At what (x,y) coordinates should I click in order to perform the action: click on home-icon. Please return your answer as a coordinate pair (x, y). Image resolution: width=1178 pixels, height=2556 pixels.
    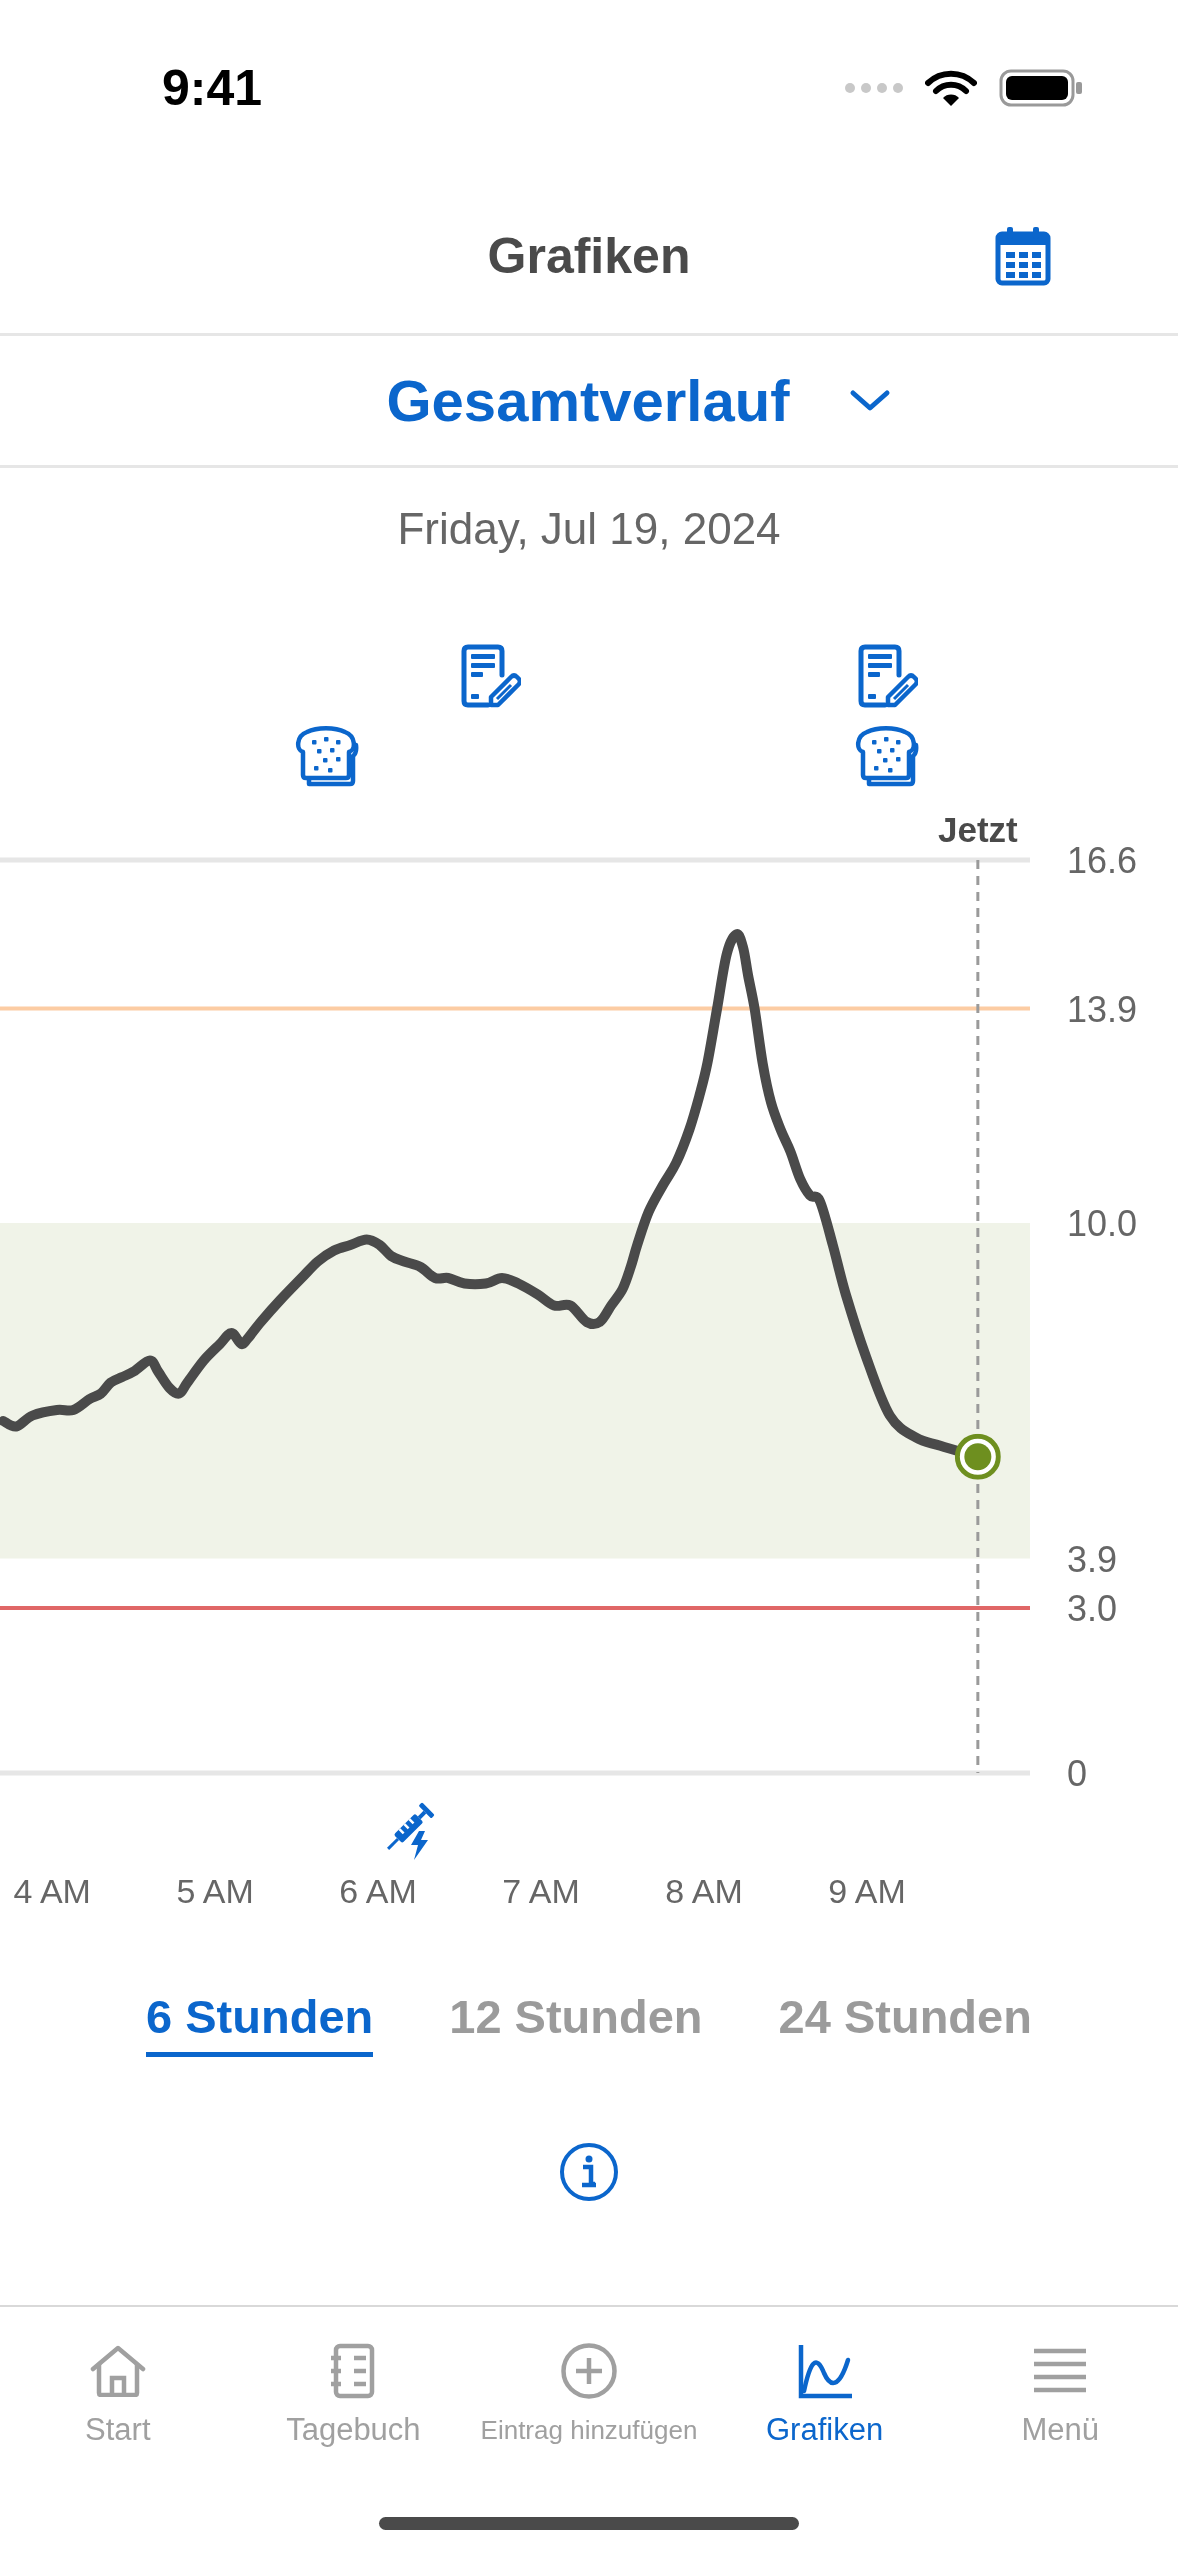
    Looking at the image, I should click on (117, 2371).